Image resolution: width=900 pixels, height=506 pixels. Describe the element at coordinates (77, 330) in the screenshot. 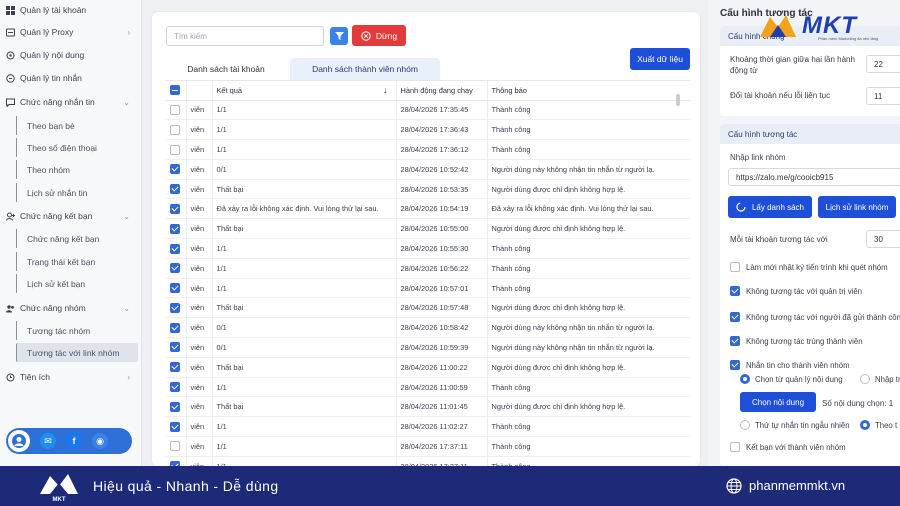

I see `sidebar-subitem: Tương tác nhóm` at that location.